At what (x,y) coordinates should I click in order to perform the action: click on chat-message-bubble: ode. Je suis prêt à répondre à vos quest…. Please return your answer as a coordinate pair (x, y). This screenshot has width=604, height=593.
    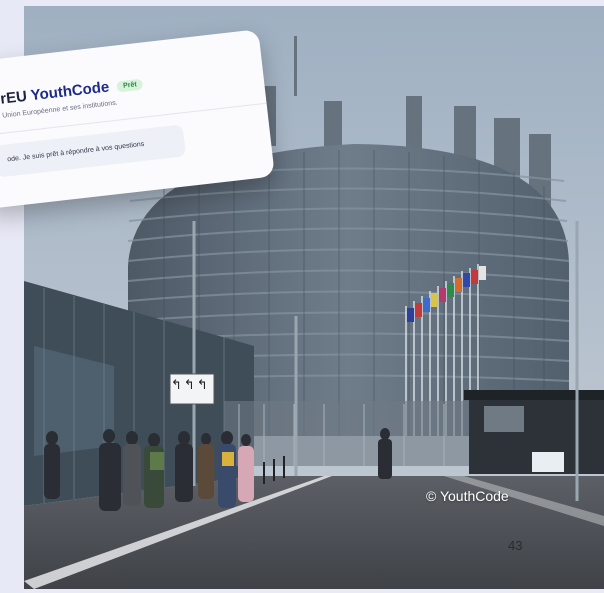
    Looking at the image, I should click on (93, 151).